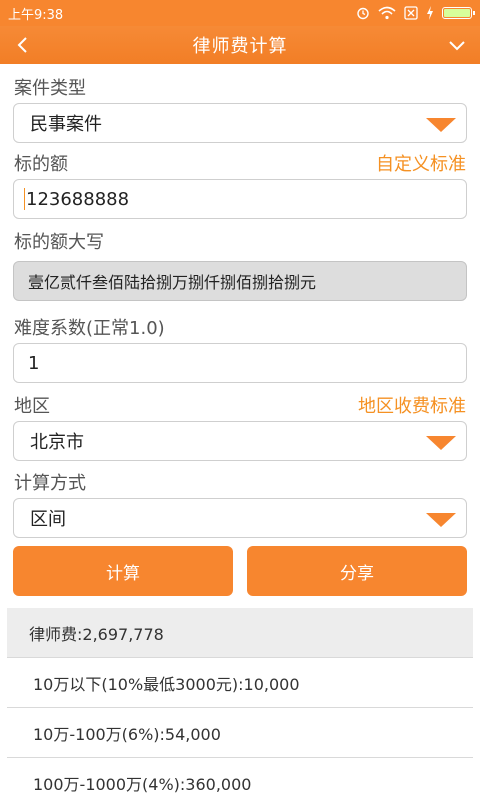  What do you see at coordinates (48, 519) in the screenshot?
I see `method-value: 区间` at bounding box center [48, 519].